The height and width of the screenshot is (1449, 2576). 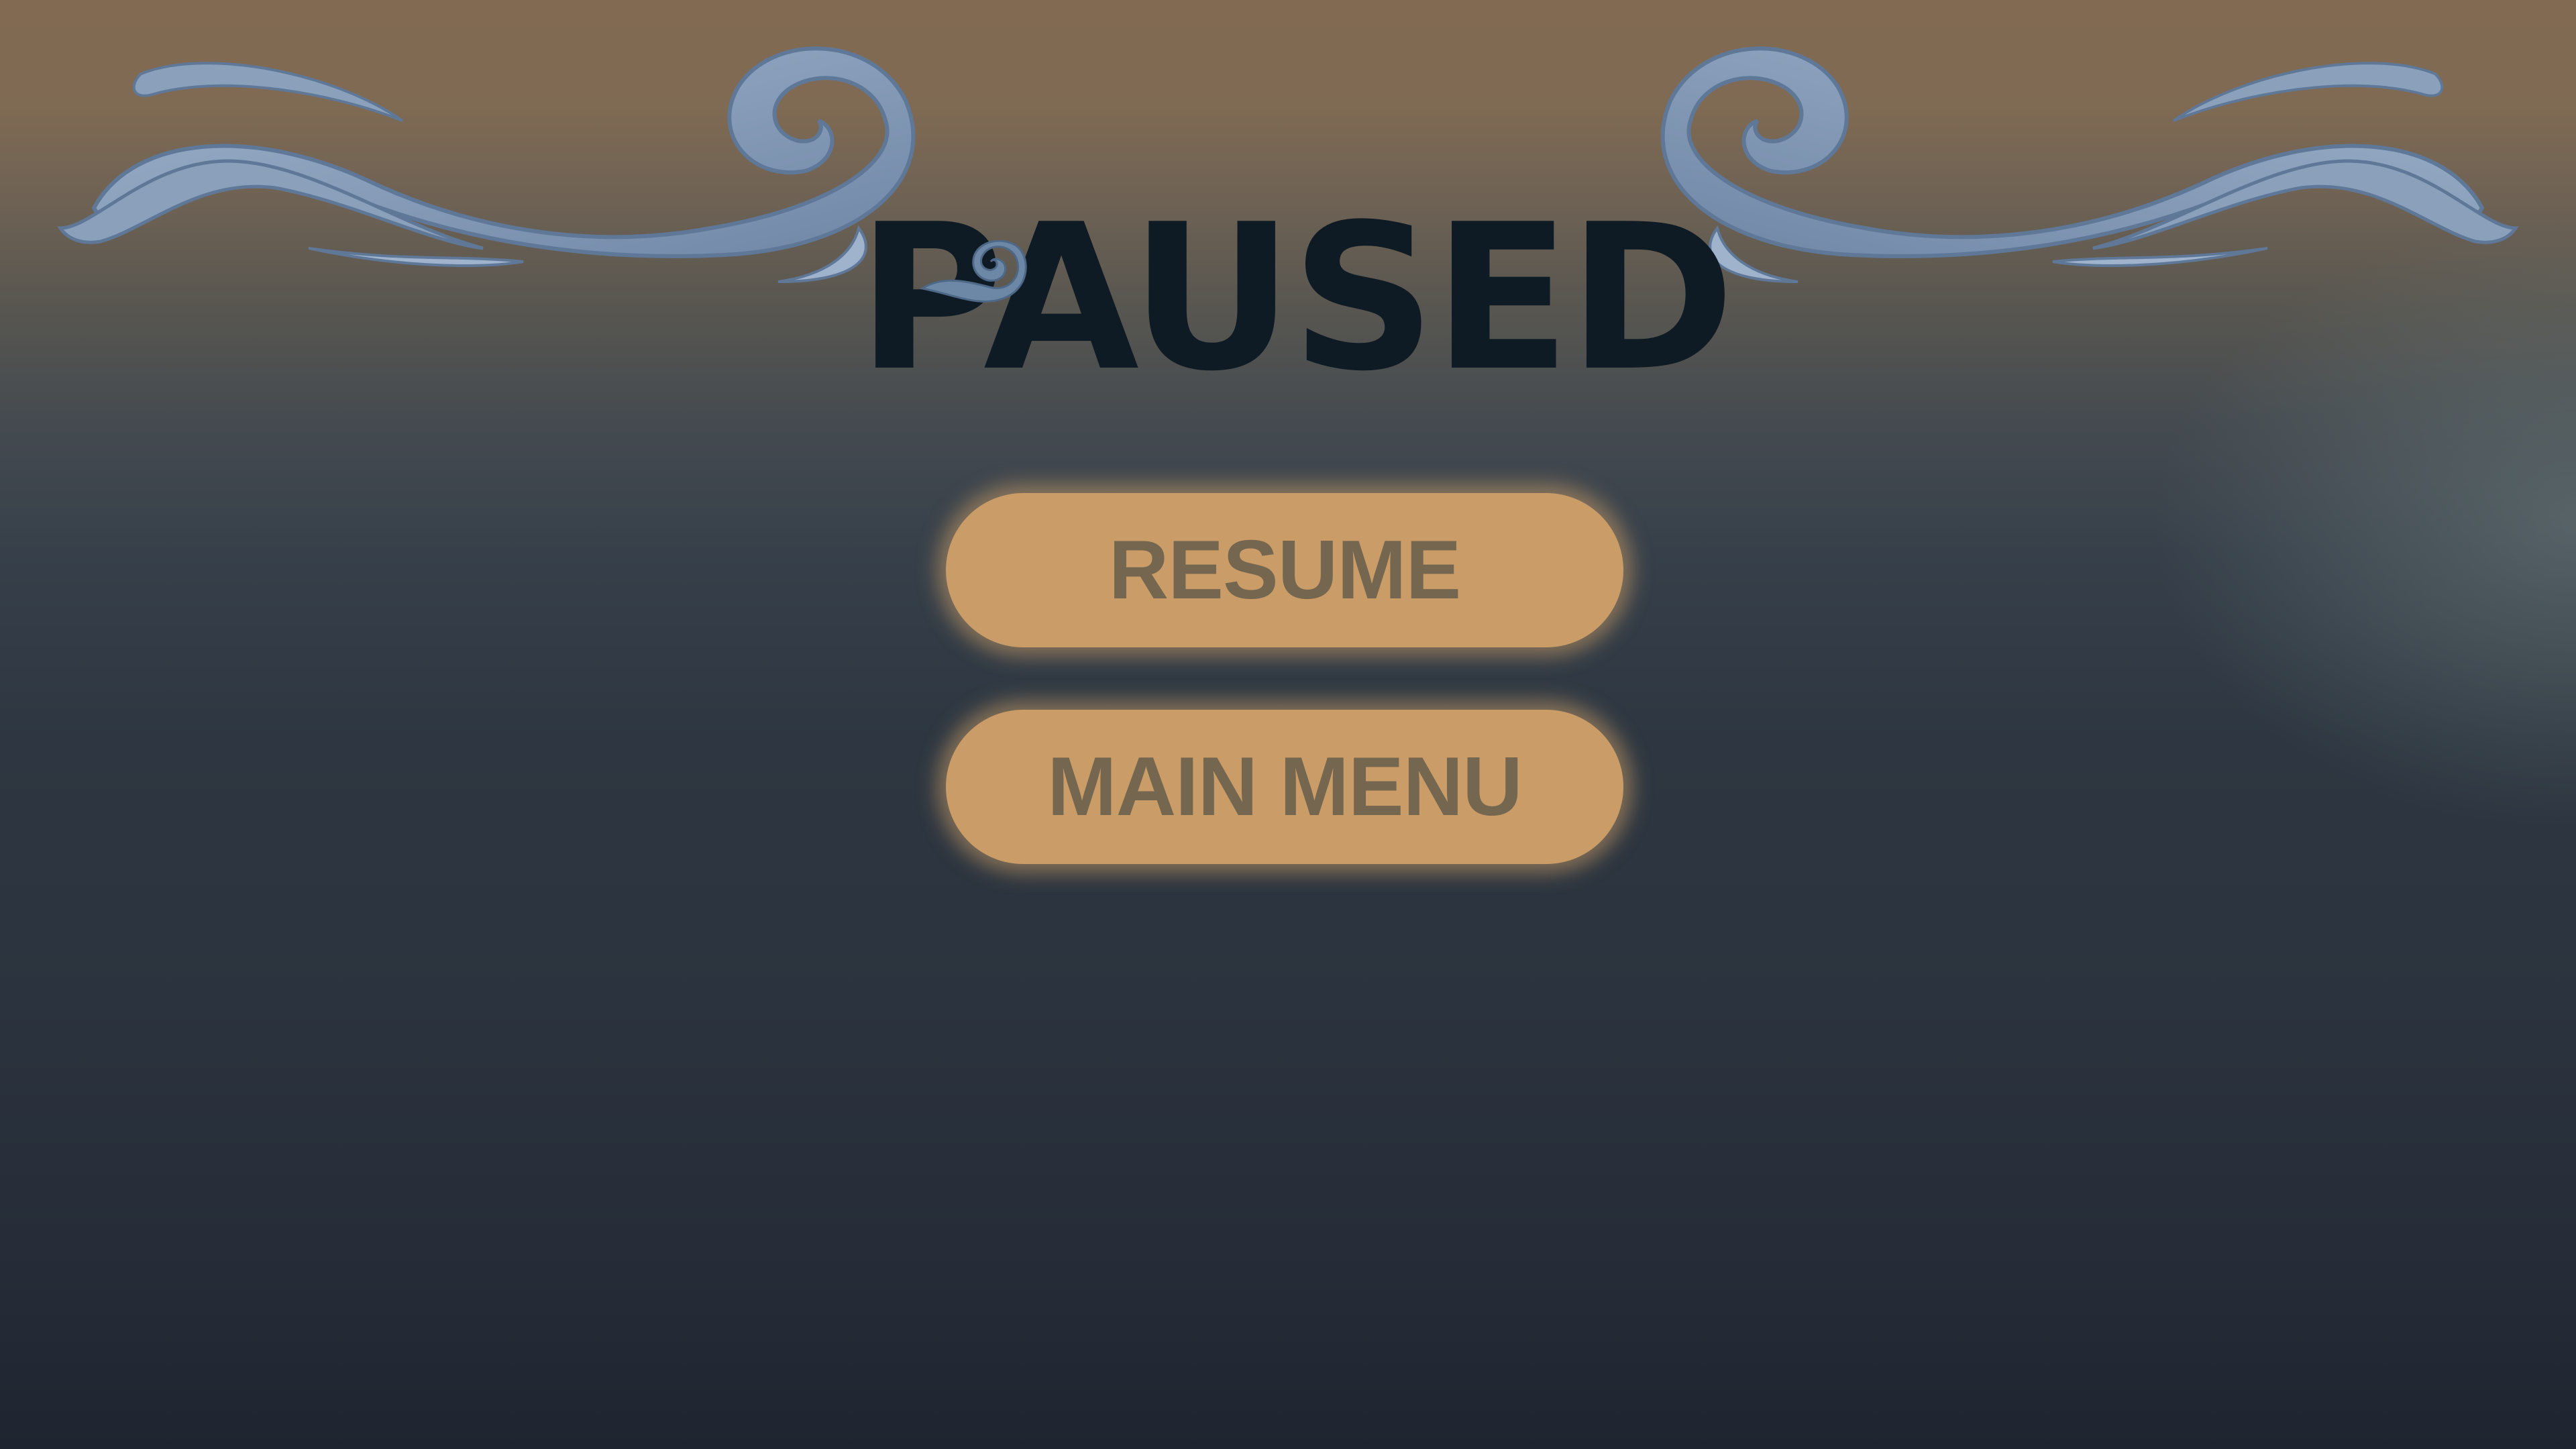 I want to click on main-menu-button-label: MAIN MENU, so click(x=1284, y=787).